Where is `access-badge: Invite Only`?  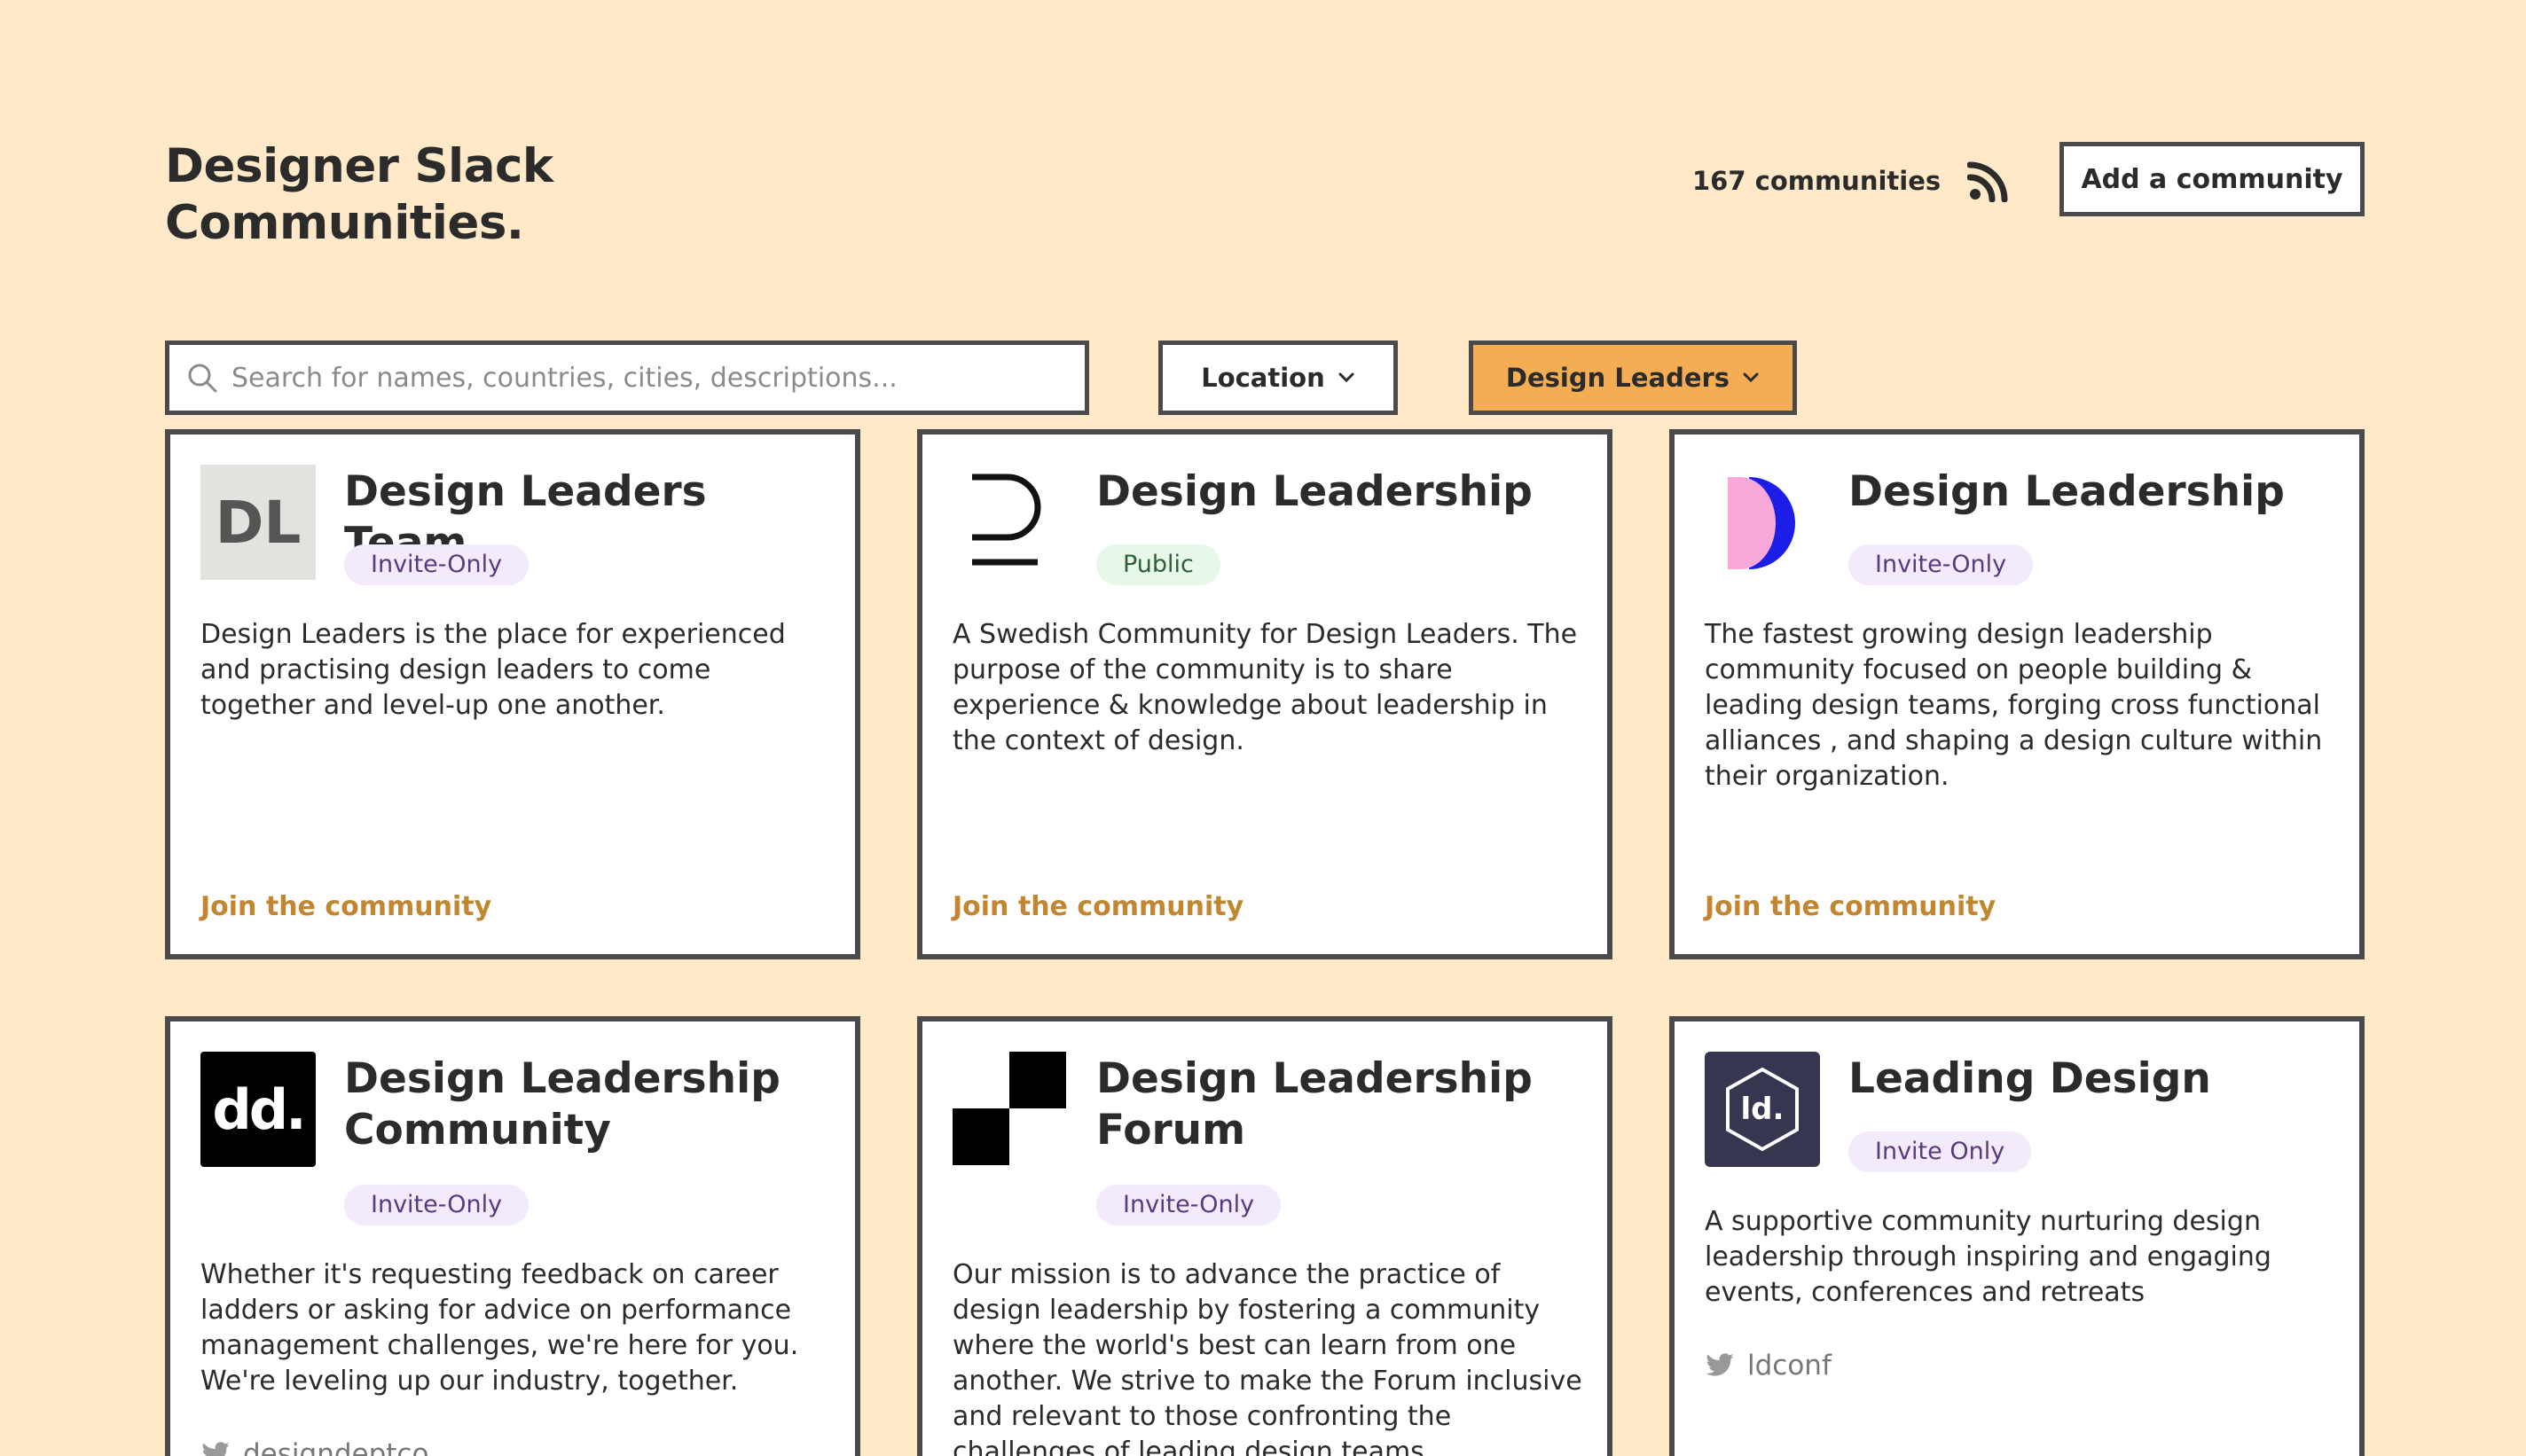
access-badge: Invite Only is located at coordinates (1940, 1151).